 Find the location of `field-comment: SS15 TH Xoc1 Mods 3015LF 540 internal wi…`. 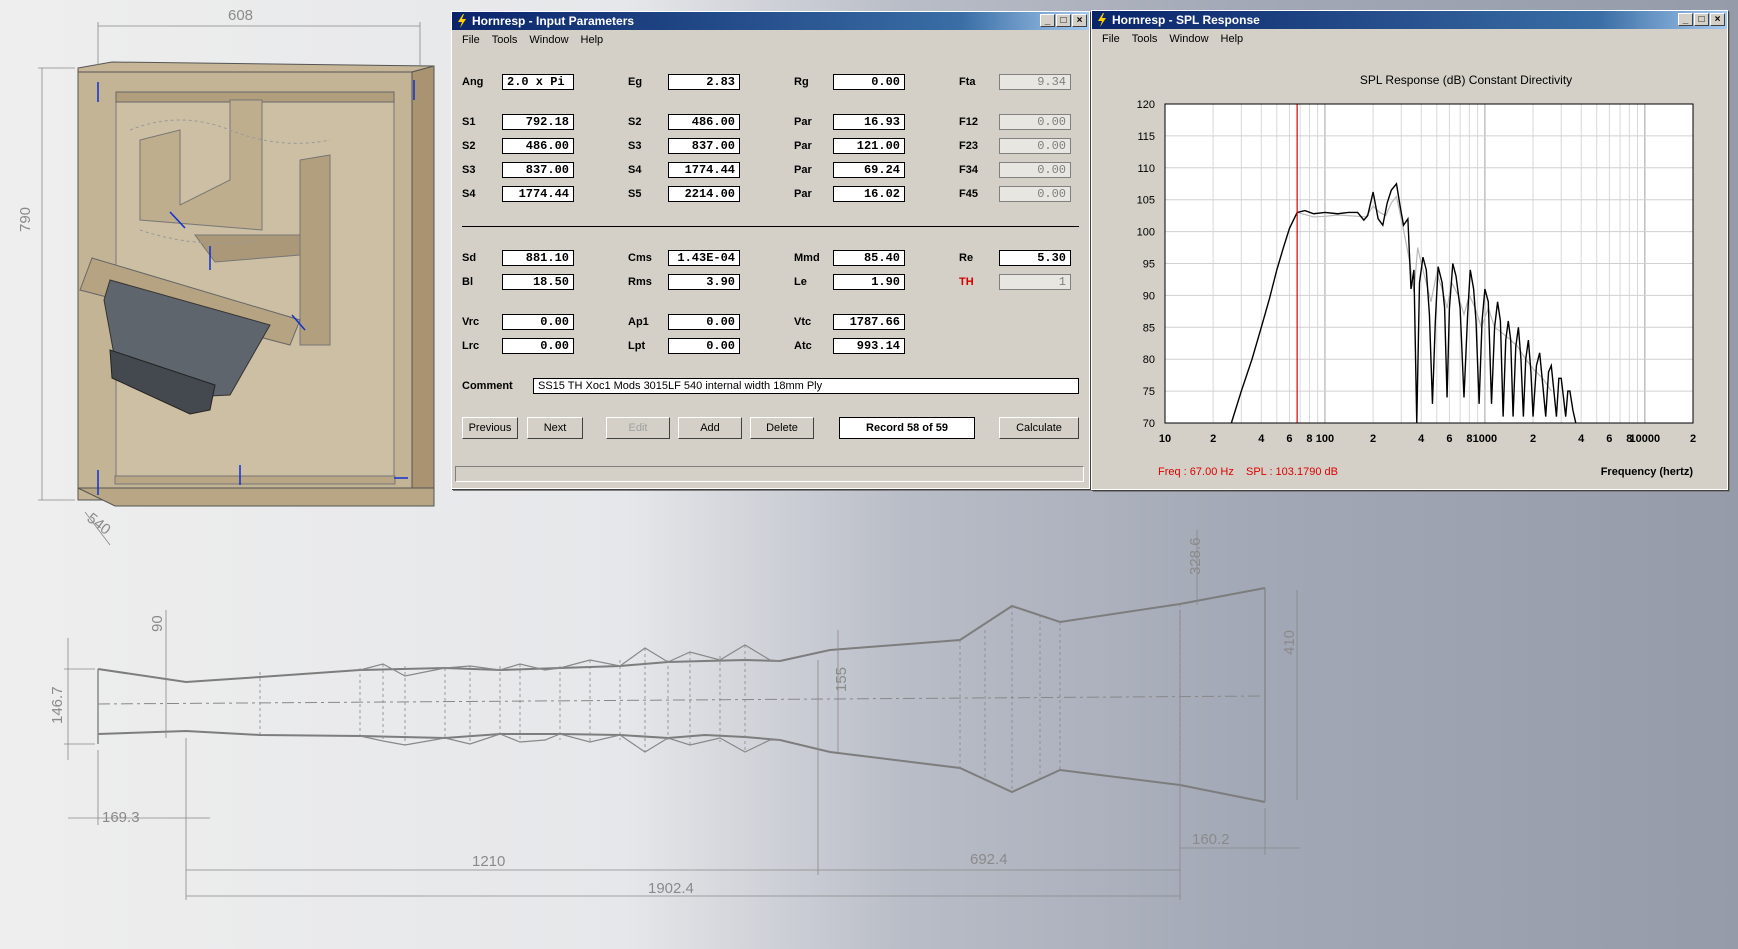

field-comment: SS15 TH Xoc1 Mods 3015LF 540 internal wi… is located at coordinates (806, 386).